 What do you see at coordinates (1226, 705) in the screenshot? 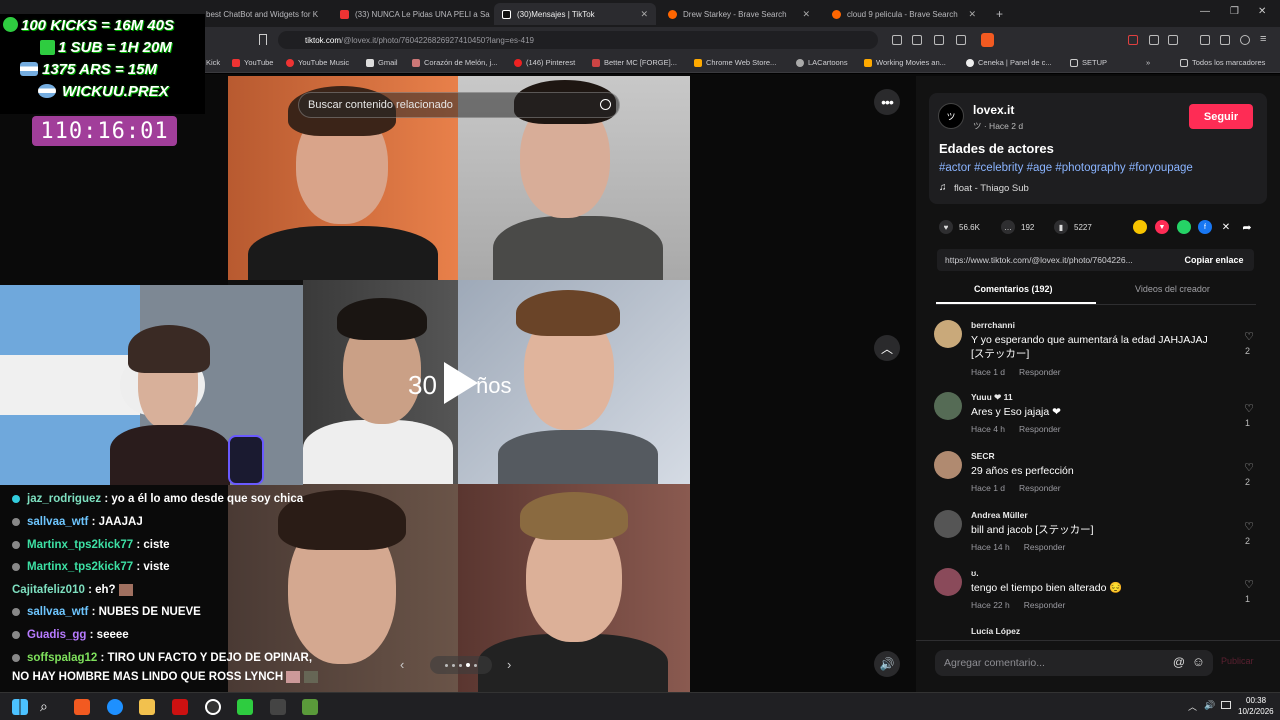
I see `display-tray-icon` at bounding box center [1226, 705].